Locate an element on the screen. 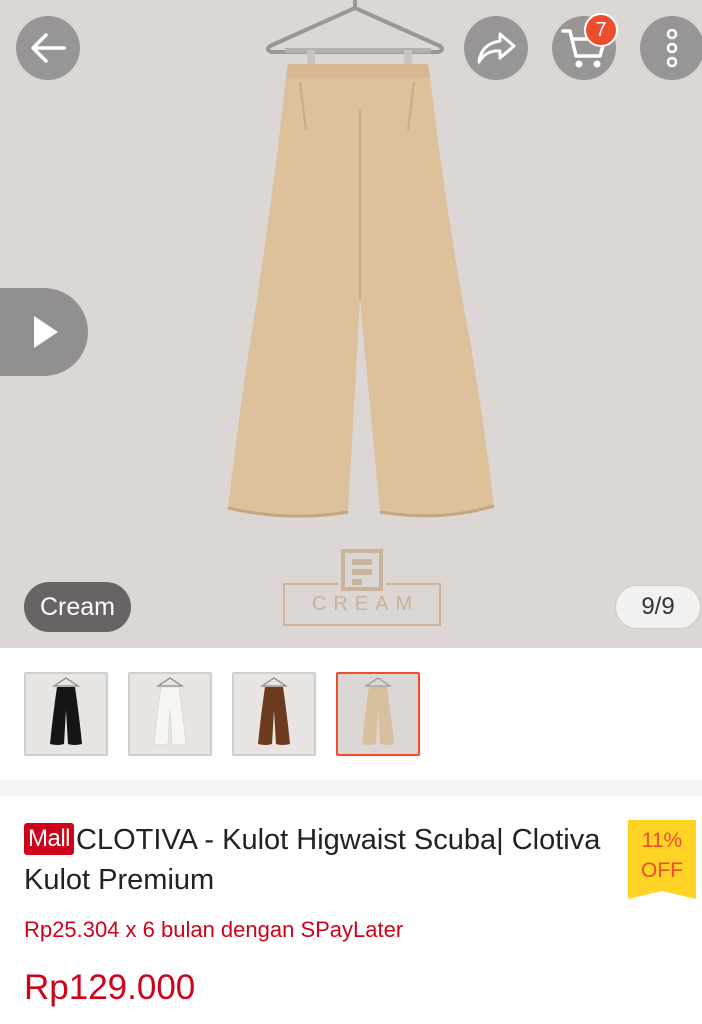 This screenshot has height=1024, width=702. more-options-button is located at coordinates (671, 48).